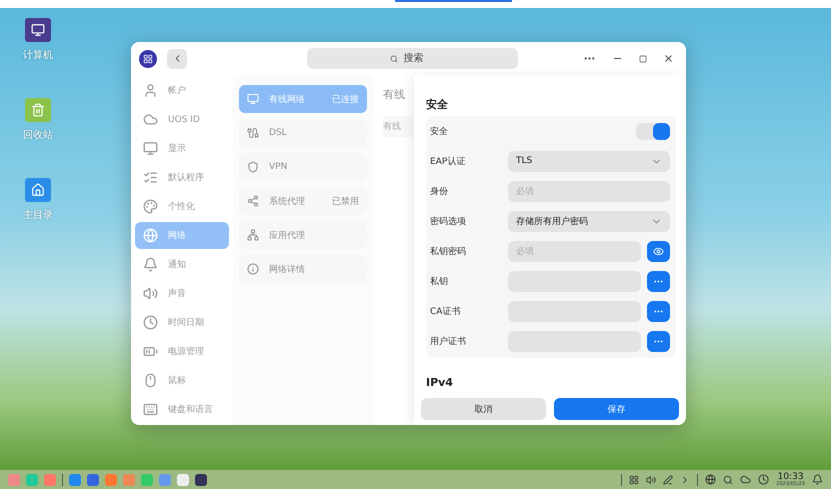 The height and width of the screenshot is (489, 831). I want to click on mouse-icon, so click(150, 380).